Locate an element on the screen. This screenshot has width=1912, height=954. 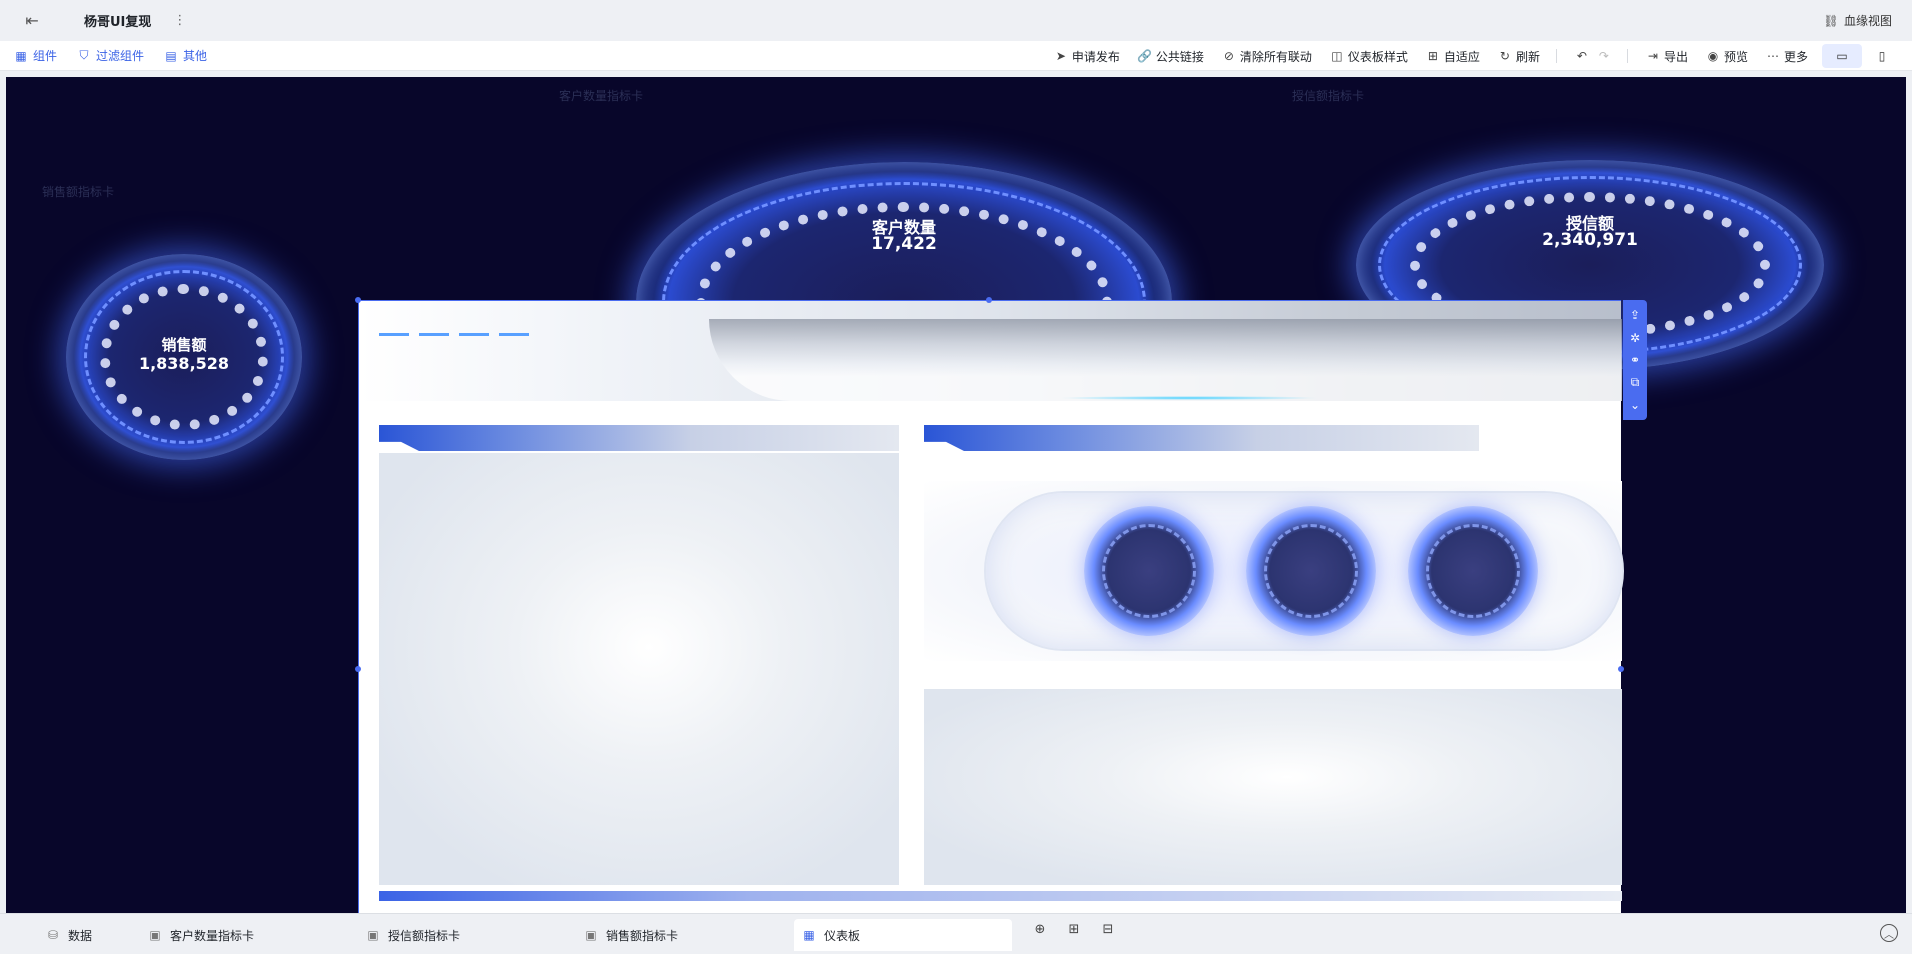
tab-credit-card: ▣ 授信额指标卡 is located at coordinates (413, 935).